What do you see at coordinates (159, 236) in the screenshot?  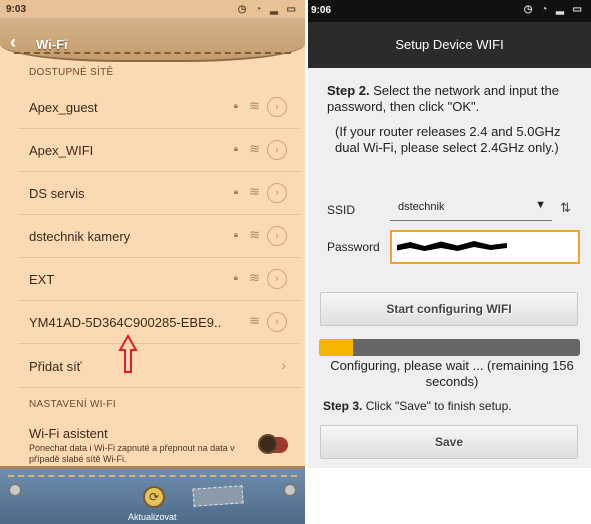 I see `network-row: dstechnik kamery 🔒︎ ≋ ›` at bounding box center [159, 236].